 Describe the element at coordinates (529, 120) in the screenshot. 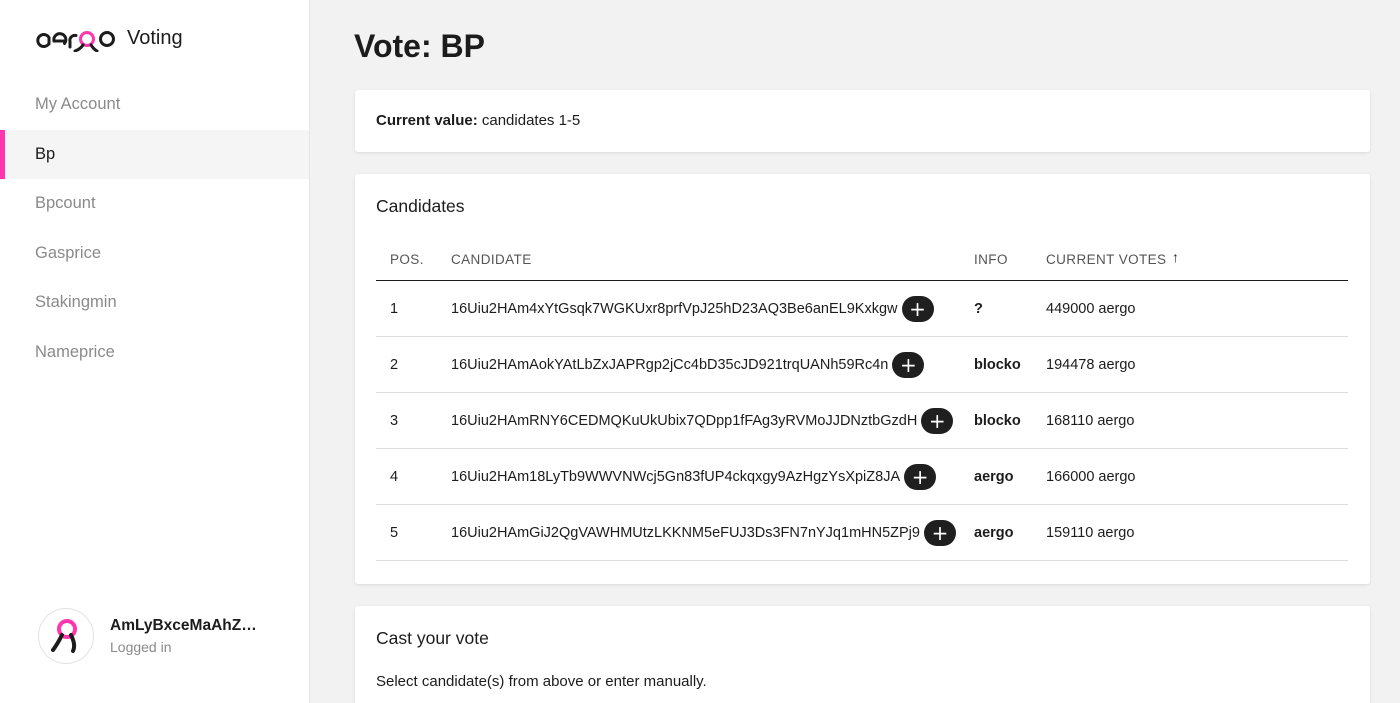

I see `current-value-text: candidates 1-5` at that location.